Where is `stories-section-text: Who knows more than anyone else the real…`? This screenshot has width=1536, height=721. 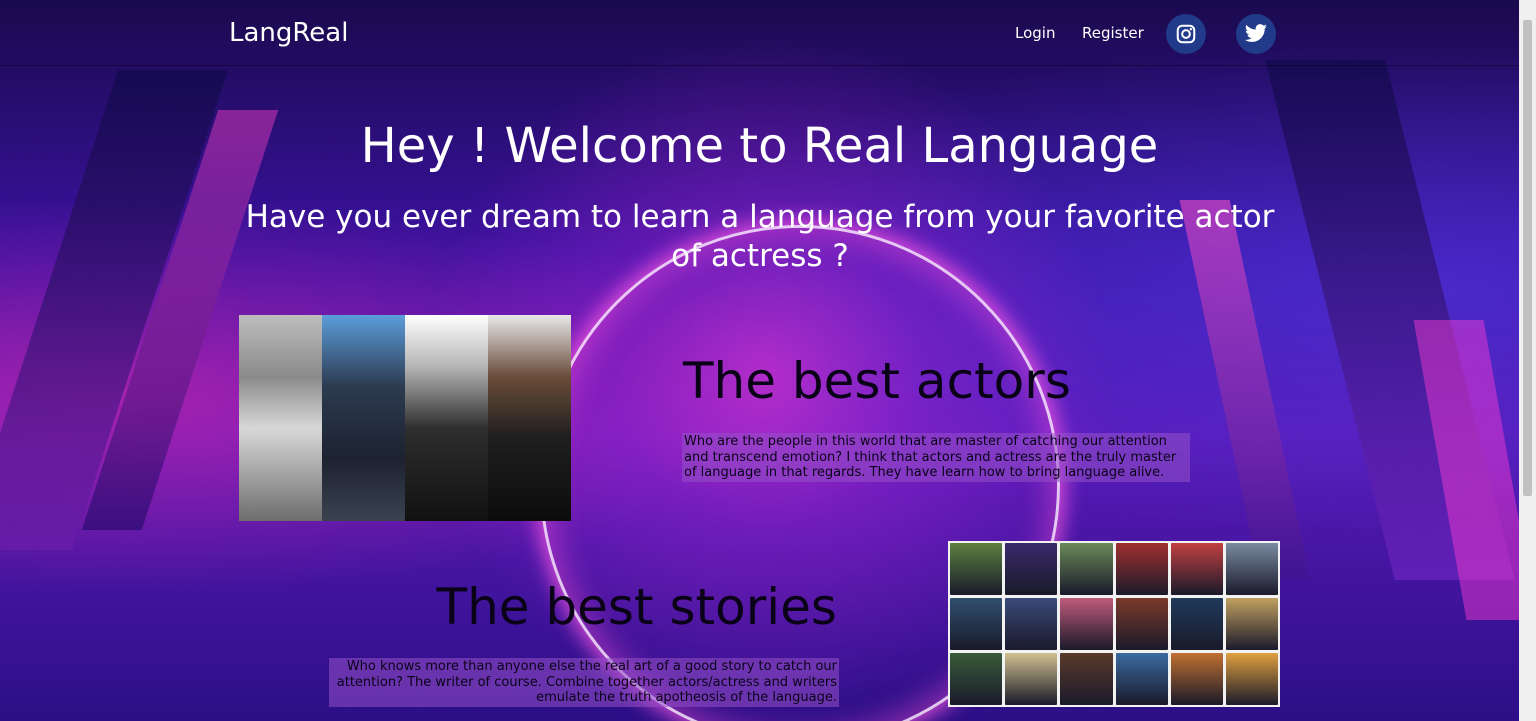 stories-section-text: Who knows more than anyone else the real… is located at coordinates (584, 682).